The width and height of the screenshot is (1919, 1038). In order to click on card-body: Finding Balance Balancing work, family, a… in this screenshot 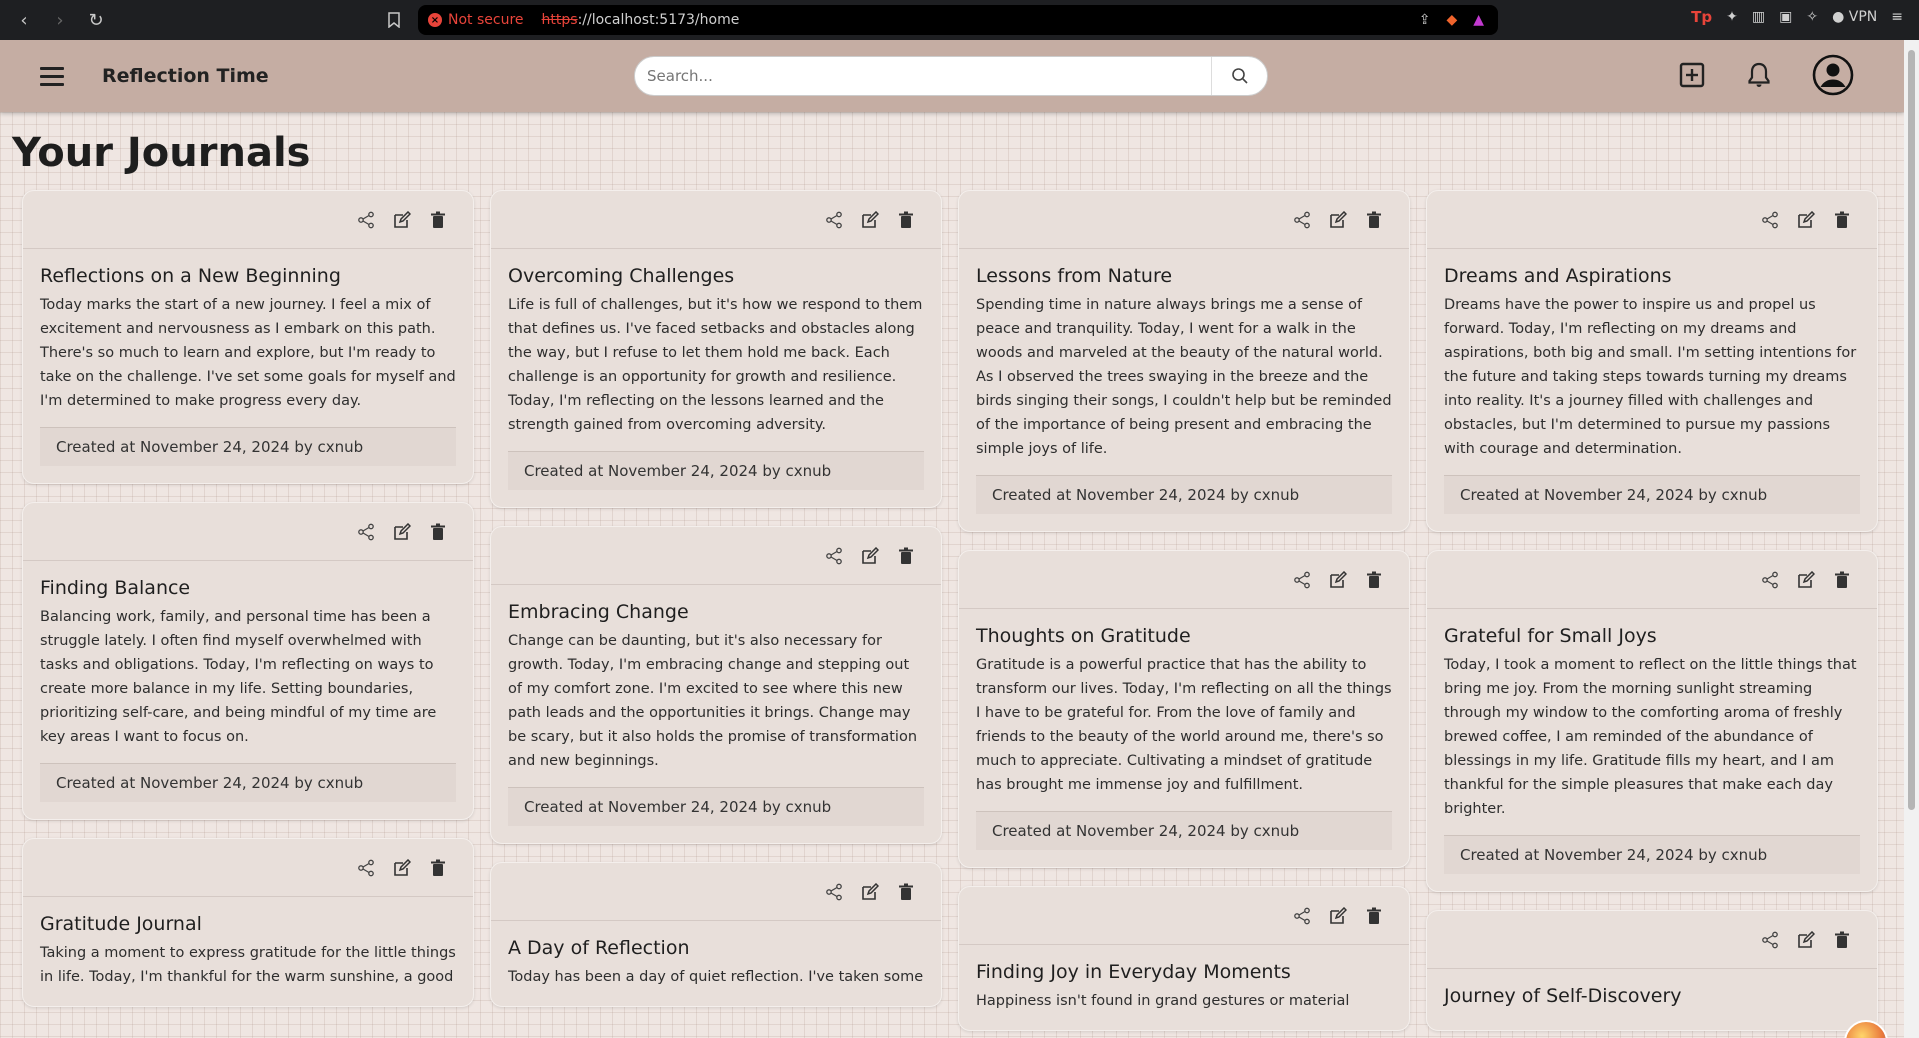, I will do `click(248, 690)`.